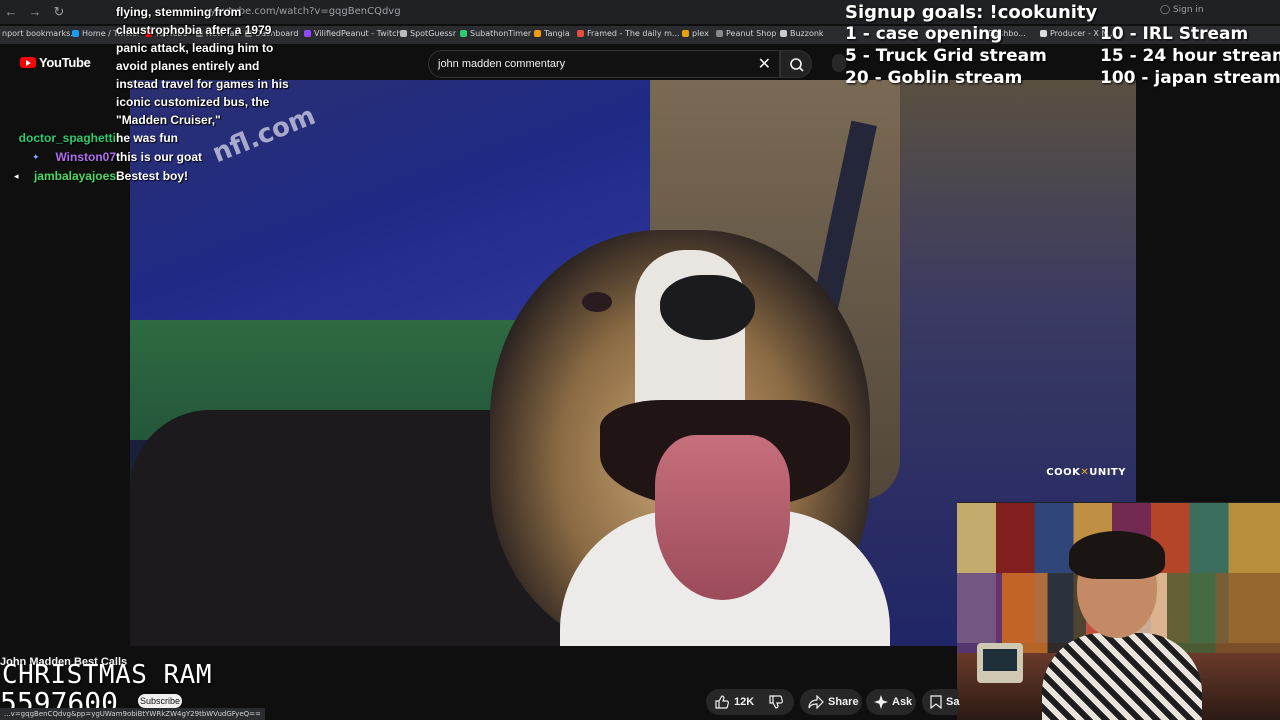 The image size is (1280, 720). I want to click on chat-message: he was fun, so click(147, 138).